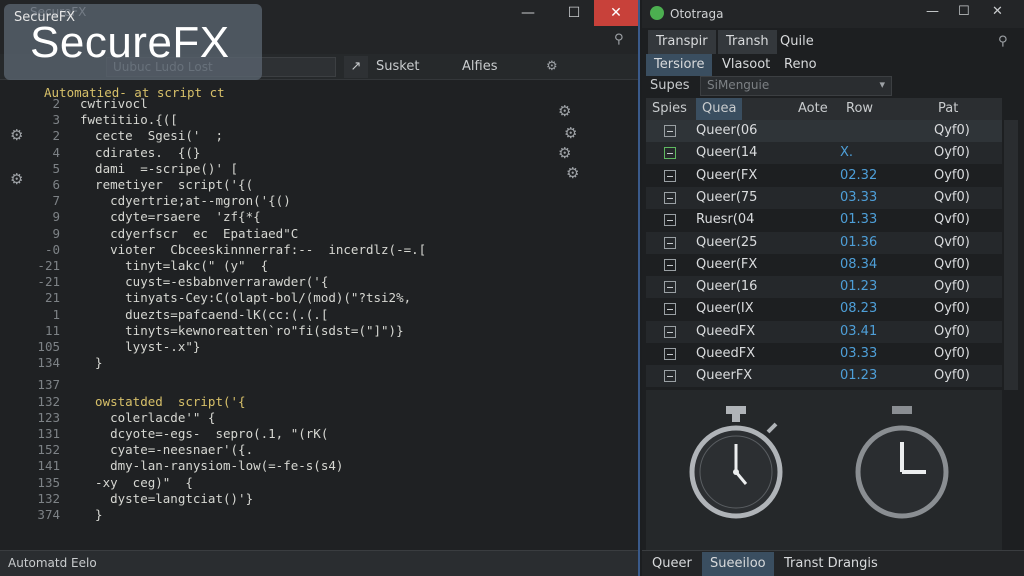 This screenshot has height=576, width=1024. What do you see at coordinates (859, 220) in the screenshot?
I see `queue-rate: 01.33` at bounding box center [859, 220].